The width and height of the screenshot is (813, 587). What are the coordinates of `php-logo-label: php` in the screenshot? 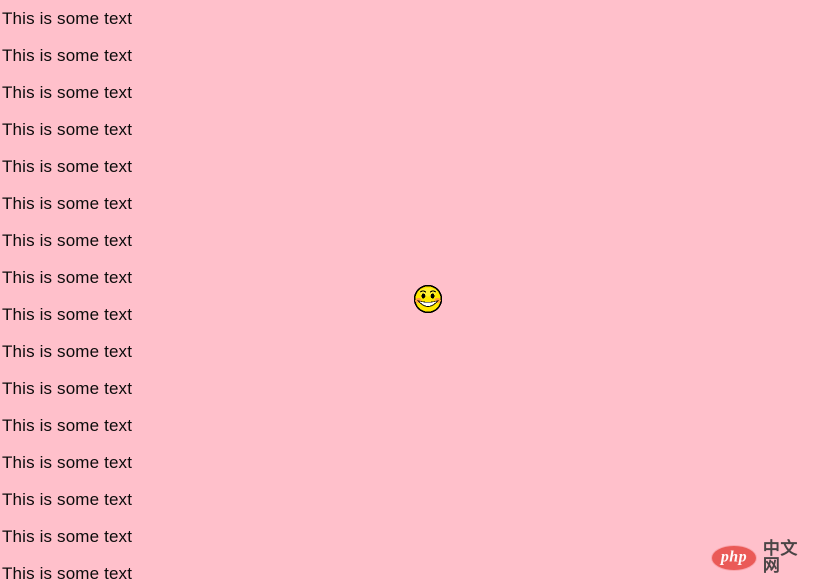 It's located at (733, 557).